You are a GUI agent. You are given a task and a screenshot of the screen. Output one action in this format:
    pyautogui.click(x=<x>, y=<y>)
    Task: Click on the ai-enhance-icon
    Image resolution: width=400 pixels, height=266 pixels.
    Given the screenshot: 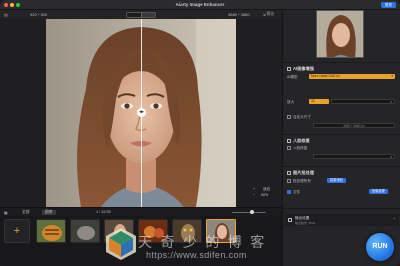 What is the action you would take?
    pyautogui.click(x=289, y=68)
    